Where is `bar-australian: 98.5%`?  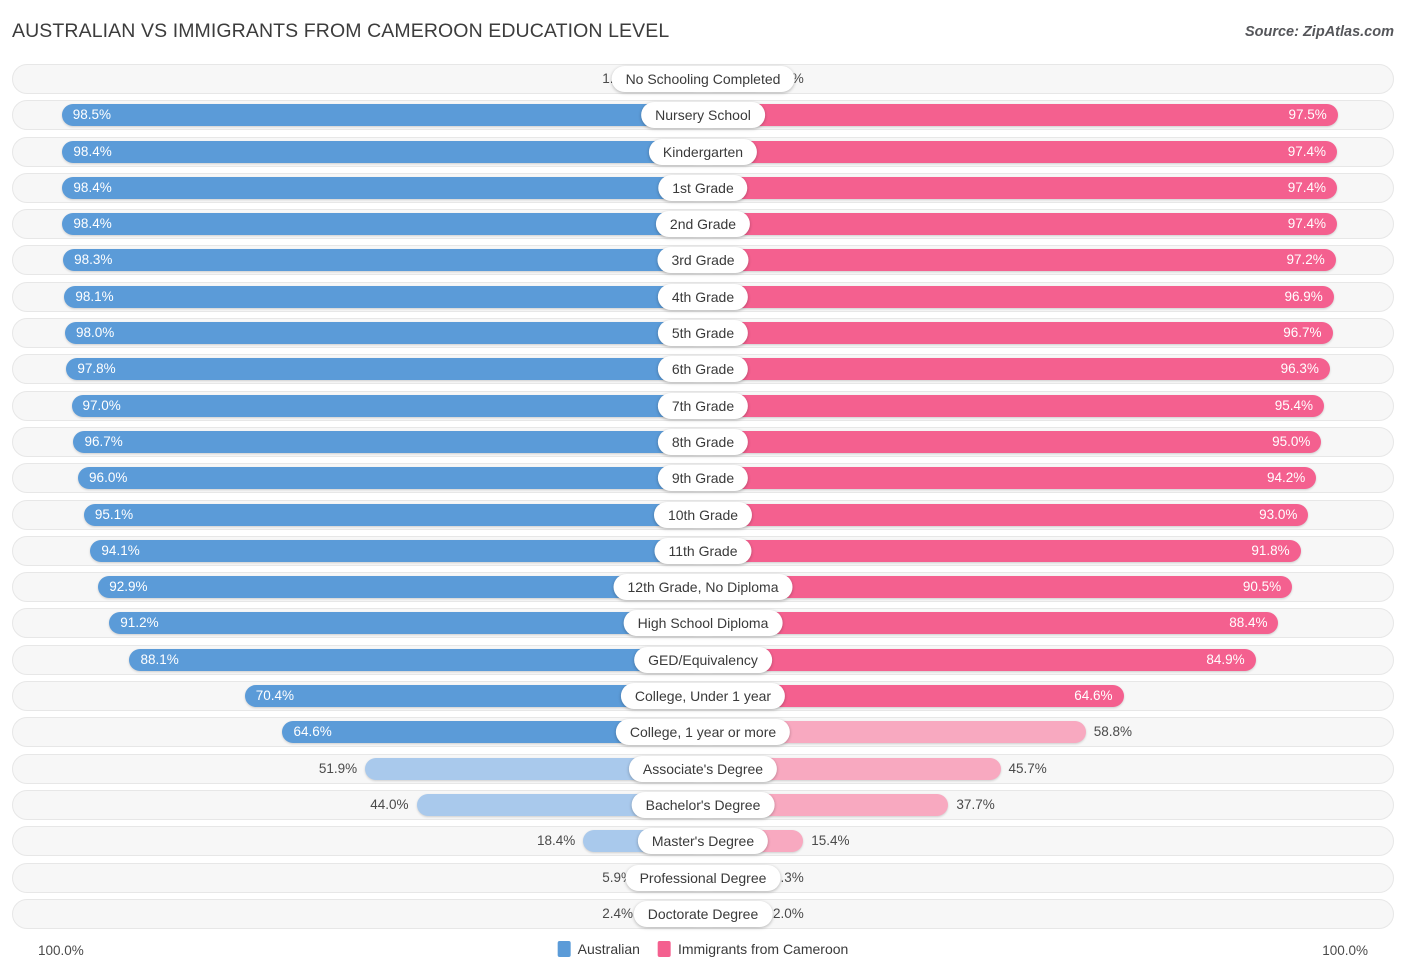
bar-australian: 98.5% is located at coordinates (382, 115).